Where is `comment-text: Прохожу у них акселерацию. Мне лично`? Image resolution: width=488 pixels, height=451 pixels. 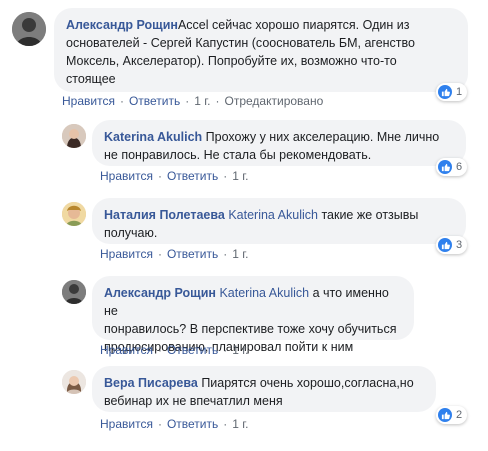
comment-text: Прохожу у них акселерацию. Мне лично is located at coordinates (322, 137).